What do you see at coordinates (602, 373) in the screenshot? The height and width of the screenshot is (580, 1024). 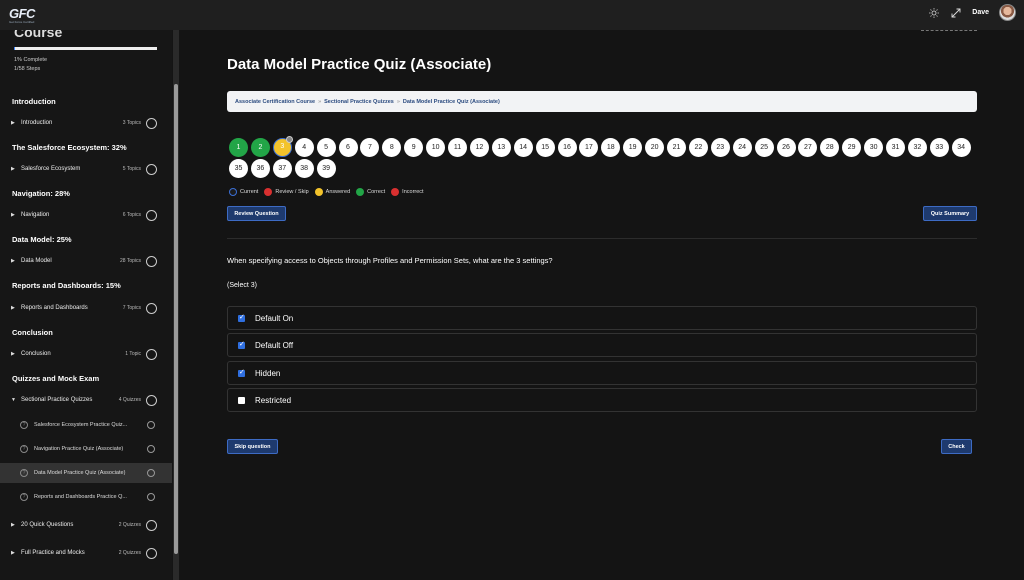 I see `answer-option: Hidden` at bounding box center [602, 373].